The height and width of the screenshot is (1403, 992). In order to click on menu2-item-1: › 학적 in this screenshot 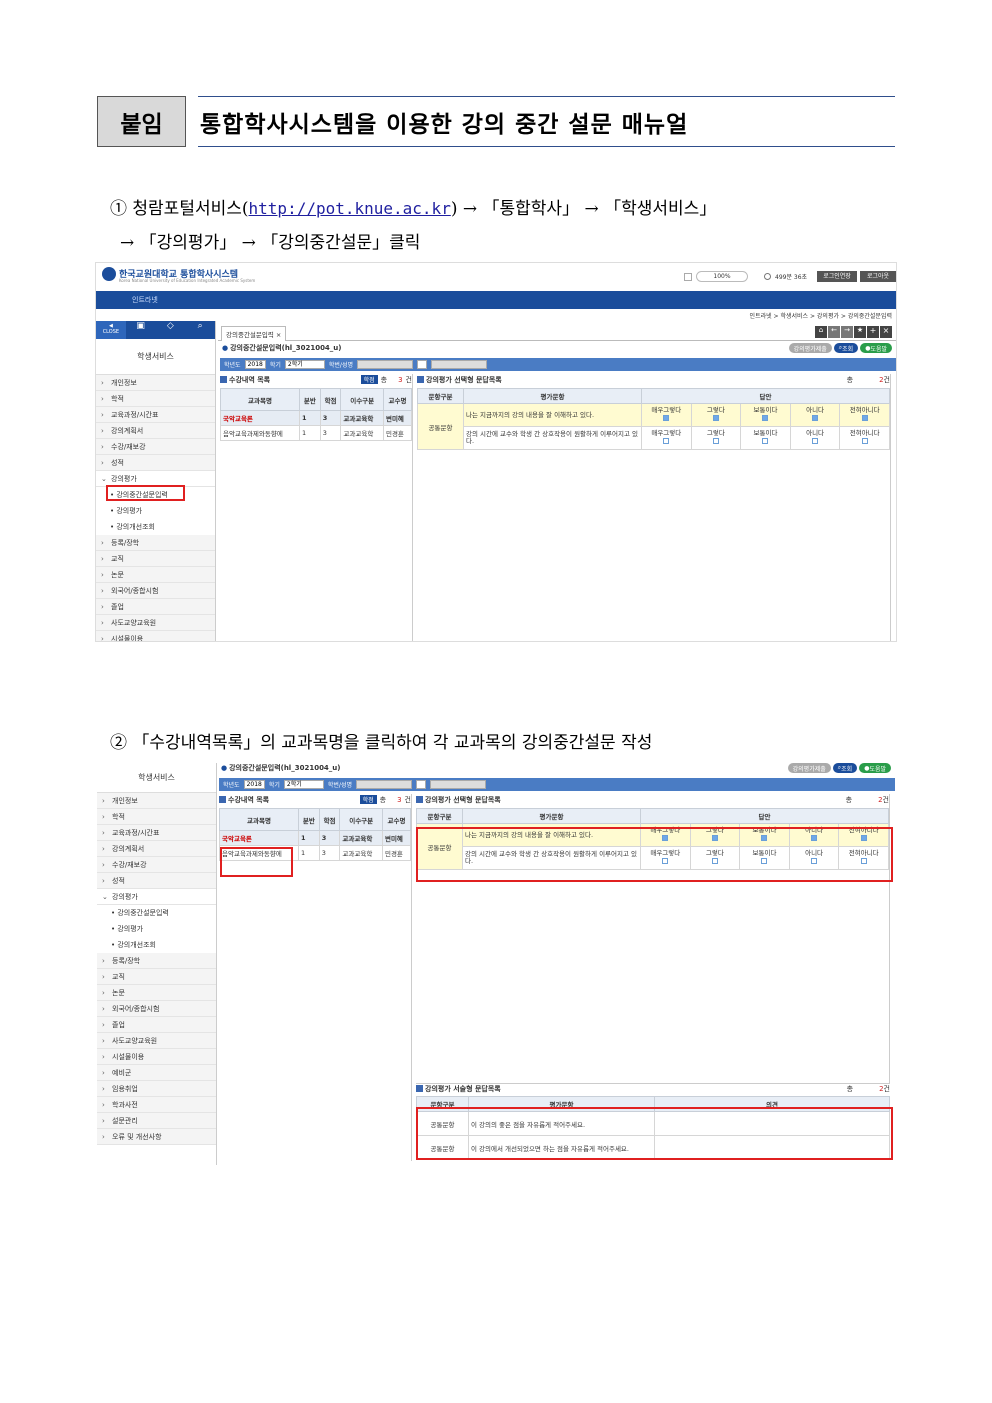, I will do `click(156, 817)`.